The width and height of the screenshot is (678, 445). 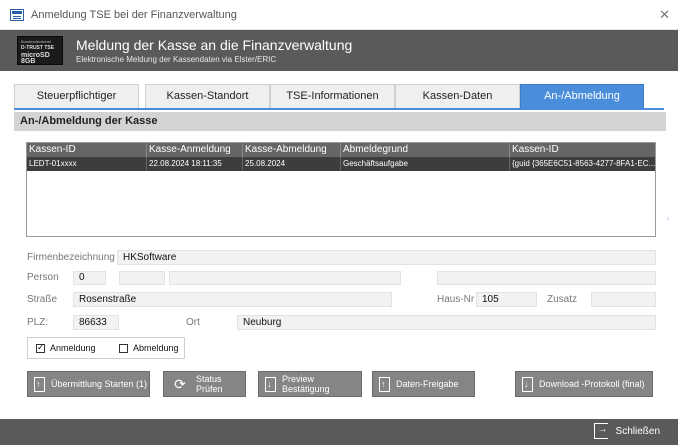 What do you see at coordinates (38, 322) in the screenshot?
I see `plz-label: PLZ:` at bounding box center [38, 322].